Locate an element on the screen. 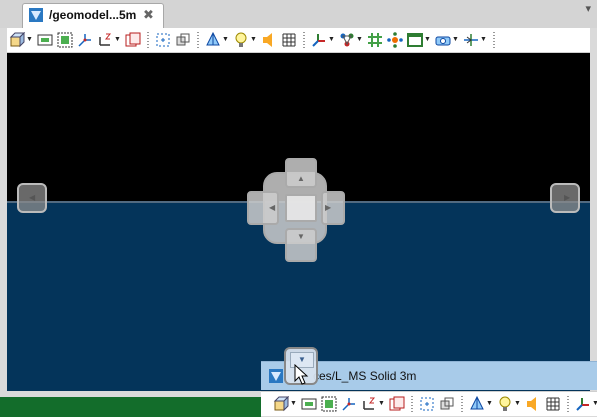 Image resolution: width=597 pixels, height=417 pixels. z-axis-icon is located at coordinates (369, 403).